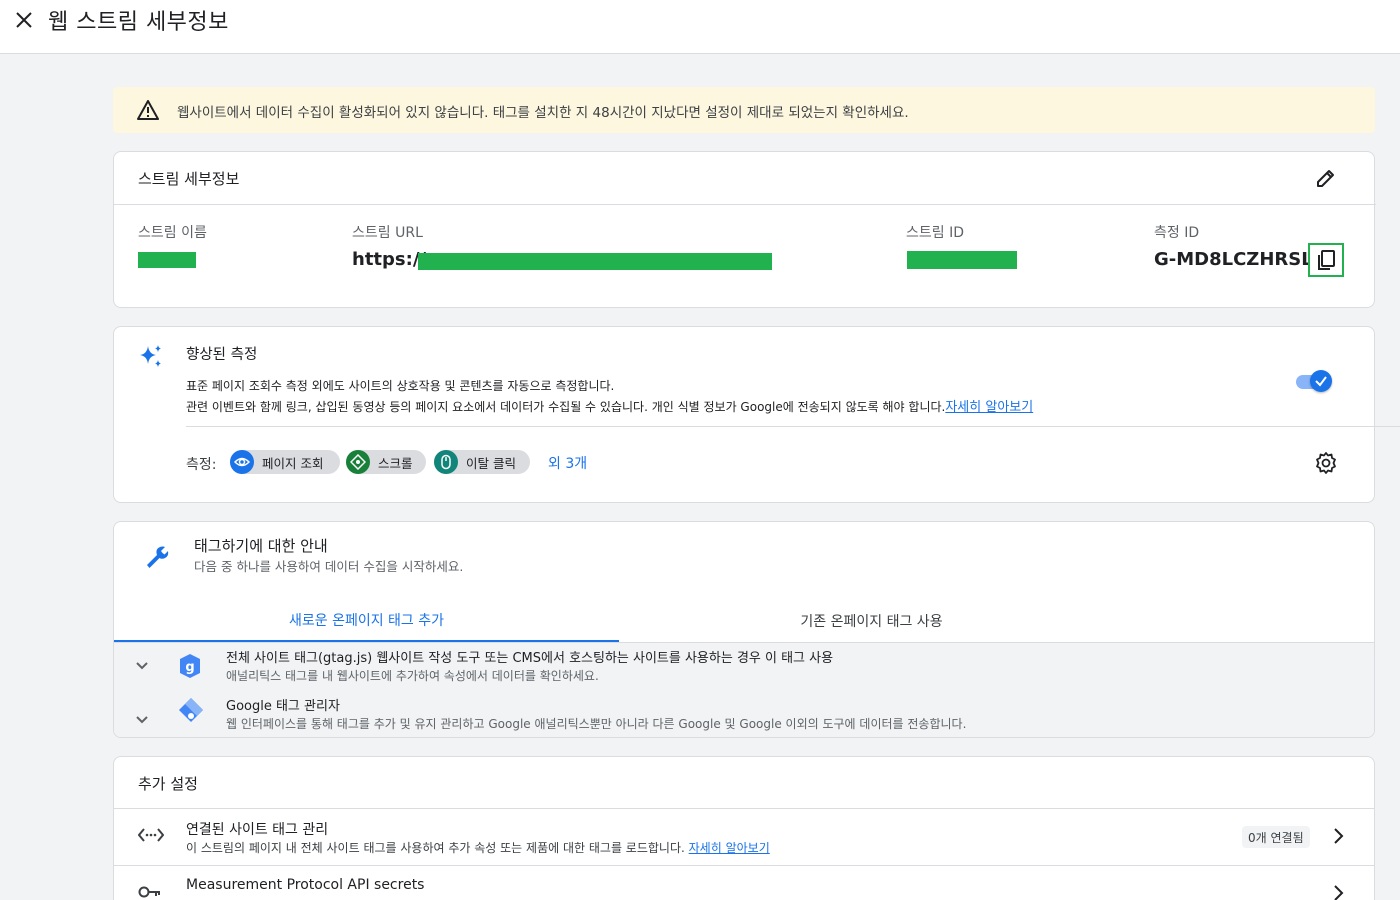  Describe the element at coordinates (257, 830) in the screenshot. I see `row-title: 연결된 사이트 태그 관리` at that location.